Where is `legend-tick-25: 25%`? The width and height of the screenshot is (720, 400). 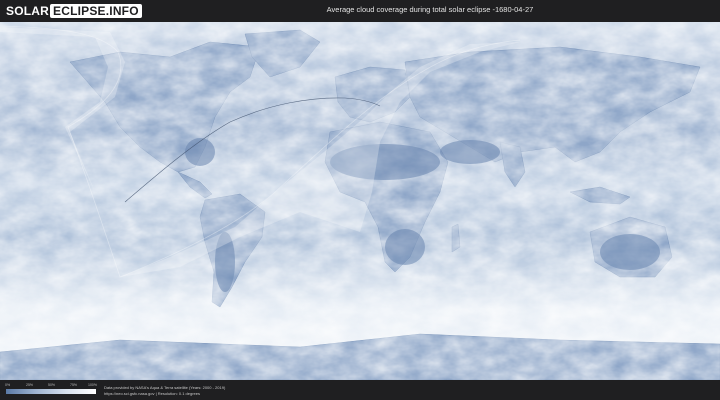 legend-tick-25: 25% is located at coordinates (30, 385).